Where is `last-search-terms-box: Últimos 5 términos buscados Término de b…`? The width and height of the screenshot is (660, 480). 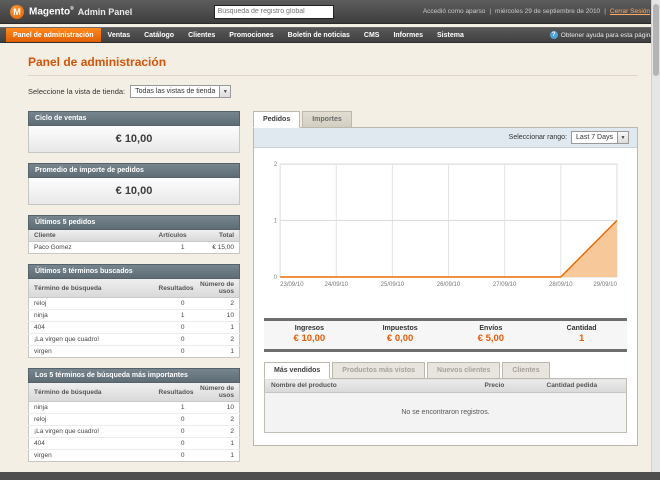 last-search-terms-box: Últimos 5 términos buscados Término de b… is located at coordinates (134, 311).